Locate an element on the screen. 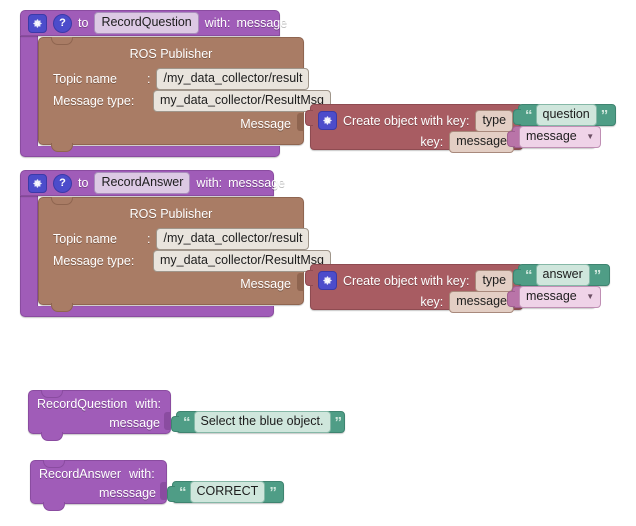 The height and width of the screenshot is (526, 636). text-value-field: Select the blue object. is located at coordinates (262, 422).